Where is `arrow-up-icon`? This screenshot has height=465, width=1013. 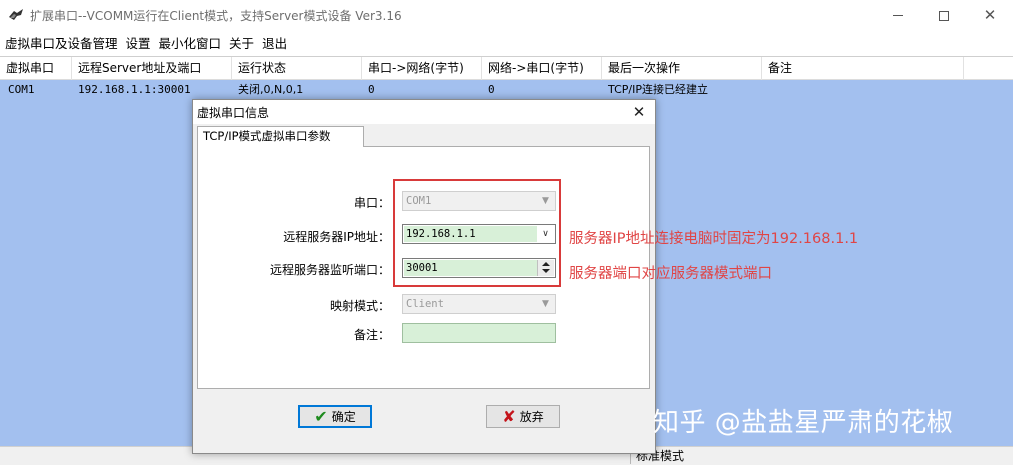 arrow-up-icon is located at coordinates (546, 264).